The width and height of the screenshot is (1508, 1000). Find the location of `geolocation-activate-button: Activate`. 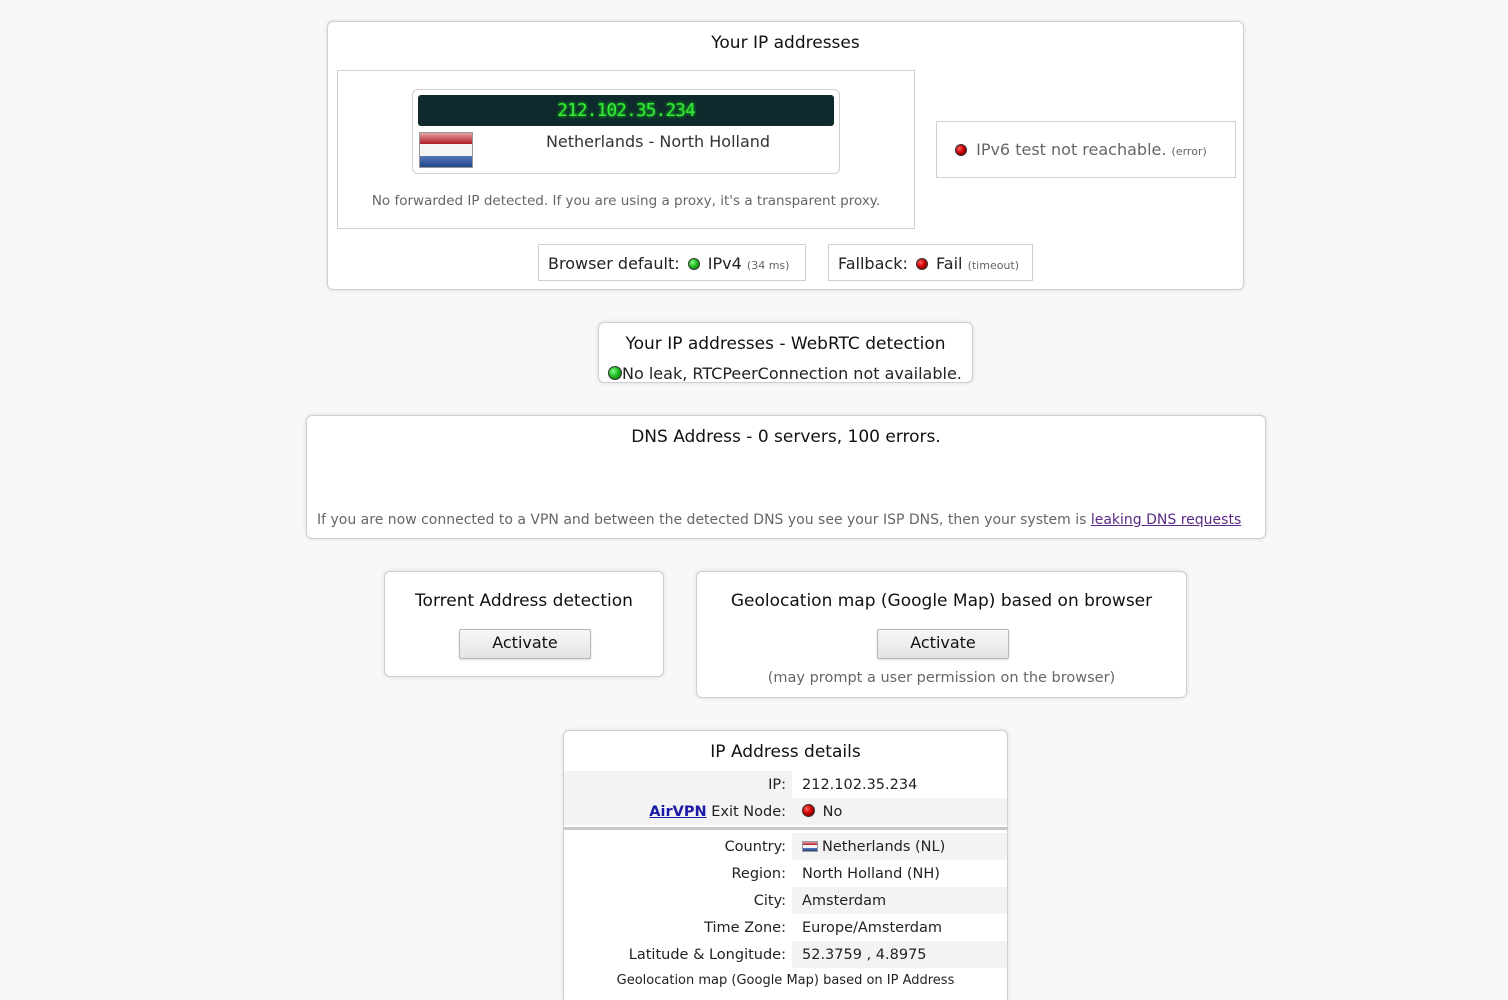

geolocation-activate-button: Activate is located at coordinates (943, 644).